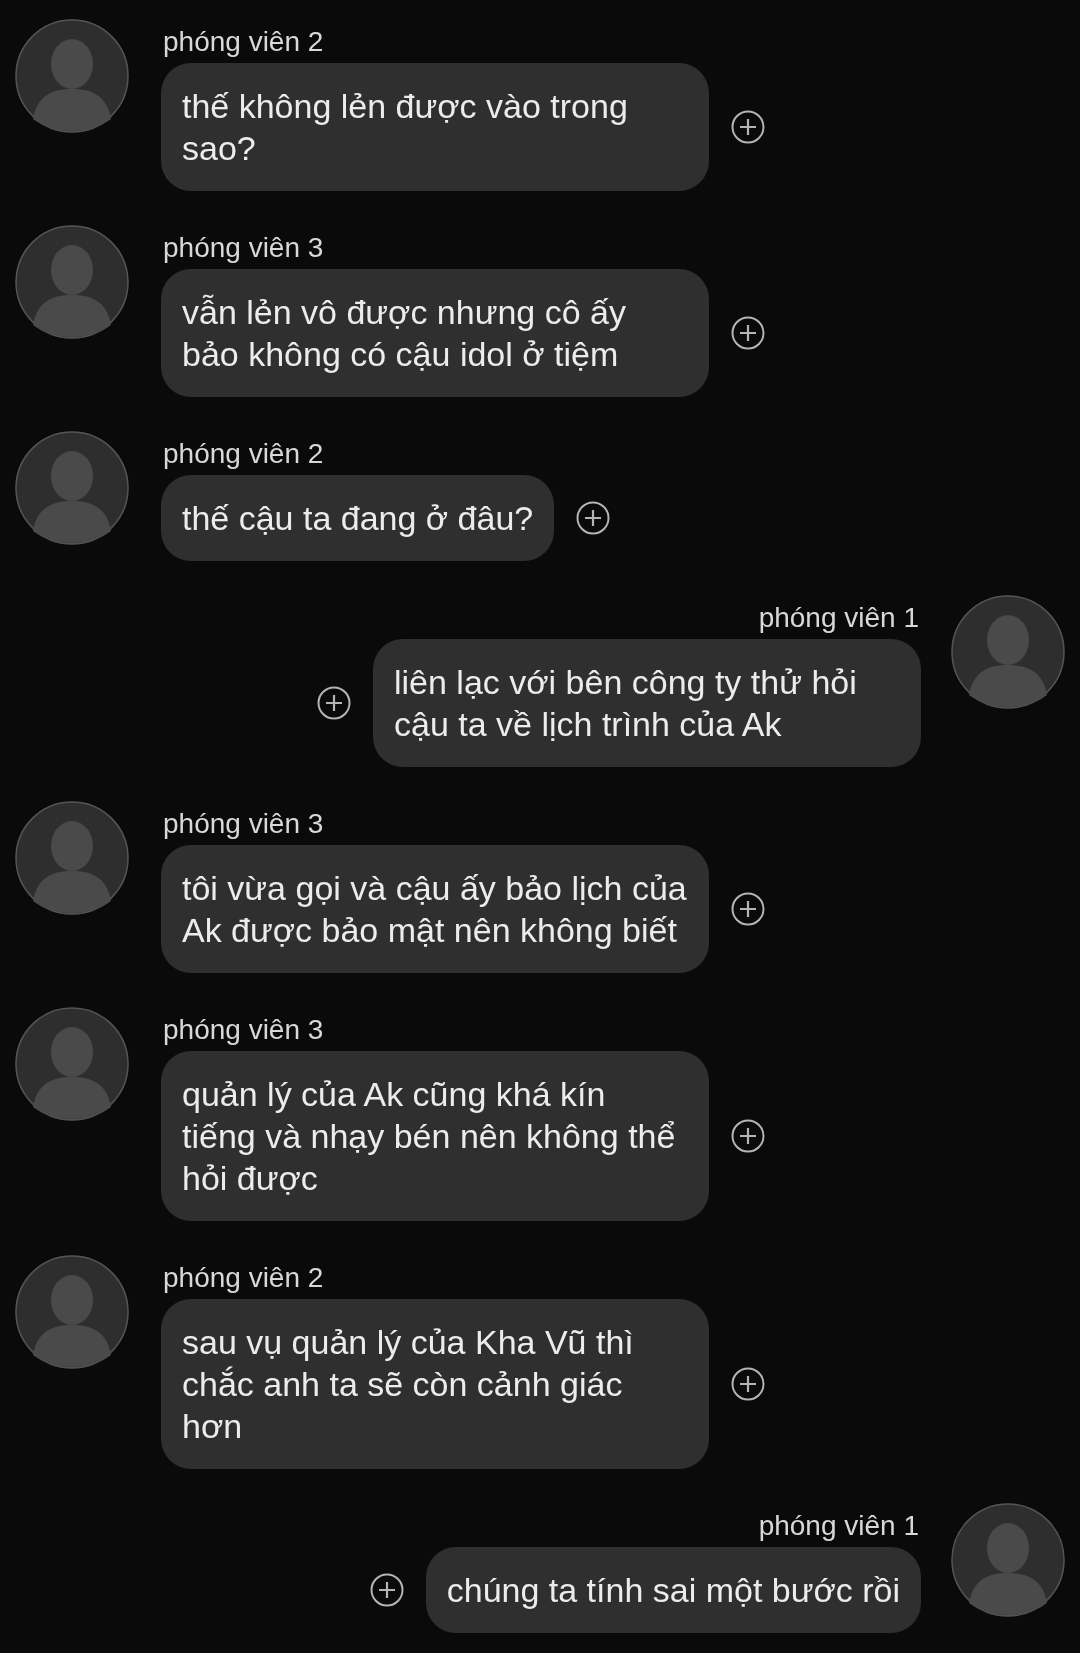  I want to click on message-bubble: liên lạc với bên công ty thử hỏi cậu ta về lịch trình của Ak, so click(647, 703).